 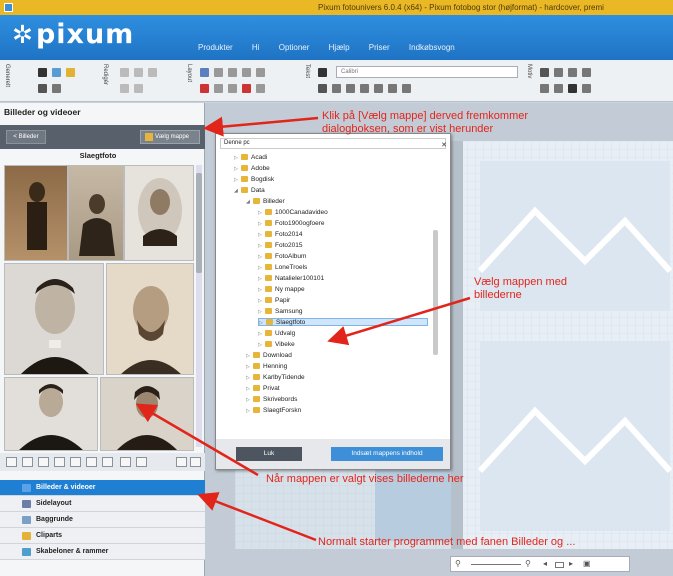 What do you see at coordinates (322, 72) in the screenshot?
I see `text-tool-icon` at bounding box center [322, 72].